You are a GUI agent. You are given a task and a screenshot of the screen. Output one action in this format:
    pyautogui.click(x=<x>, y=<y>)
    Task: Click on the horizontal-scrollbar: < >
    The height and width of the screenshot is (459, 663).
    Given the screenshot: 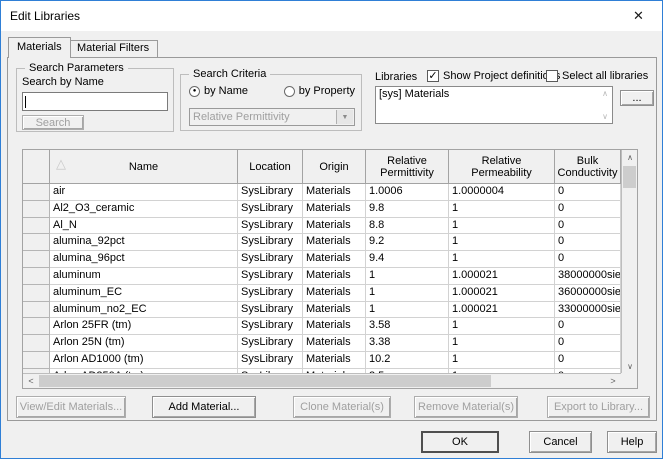 What is the action you would take?
    pyautogui.click(x=322, y=380)
    